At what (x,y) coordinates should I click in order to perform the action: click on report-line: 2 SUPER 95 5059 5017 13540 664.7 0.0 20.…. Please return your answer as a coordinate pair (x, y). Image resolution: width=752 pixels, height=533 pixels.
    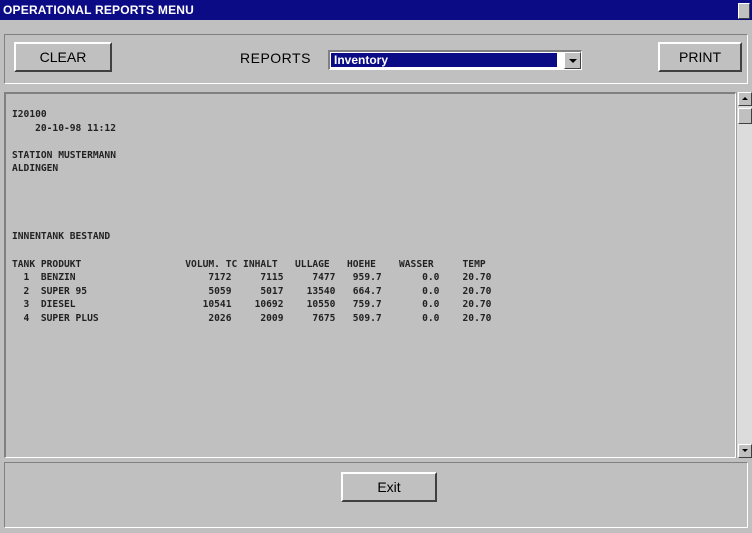
    Looking at the image, I should click on (252, 291).